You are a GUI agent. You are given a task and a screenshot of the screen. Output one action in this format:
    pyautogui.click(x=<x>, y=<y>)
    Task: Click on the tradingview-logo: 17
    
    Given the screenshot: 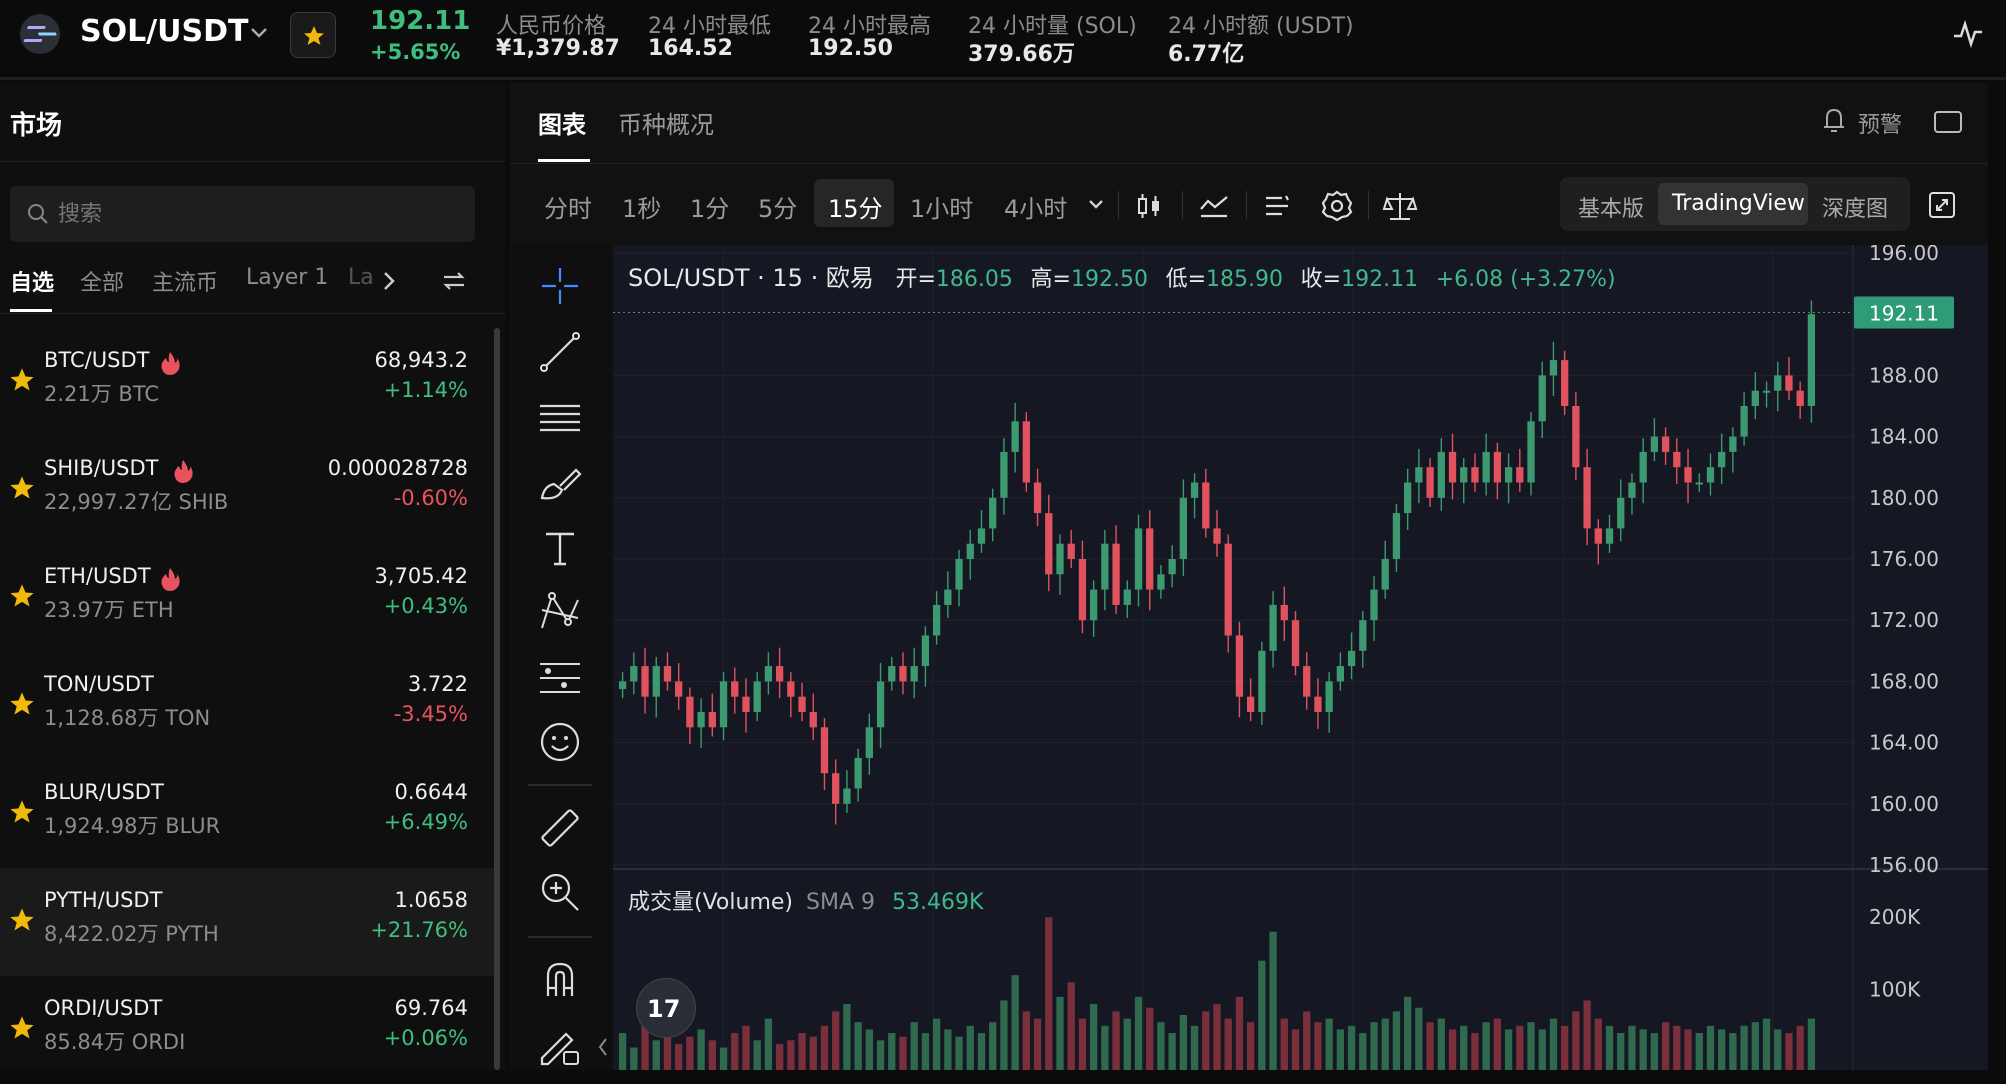 What is the action you would take?
    pyautogui.click(x=666, y=1008)
    